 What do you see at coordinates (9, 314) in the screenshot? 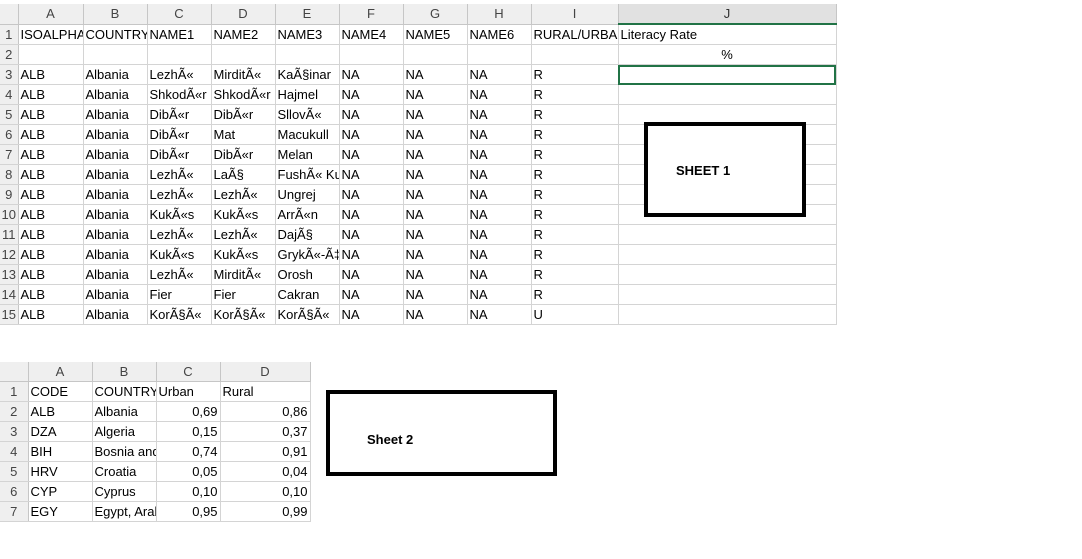
I see `row-header: 15` at bounding box center [9, 314].